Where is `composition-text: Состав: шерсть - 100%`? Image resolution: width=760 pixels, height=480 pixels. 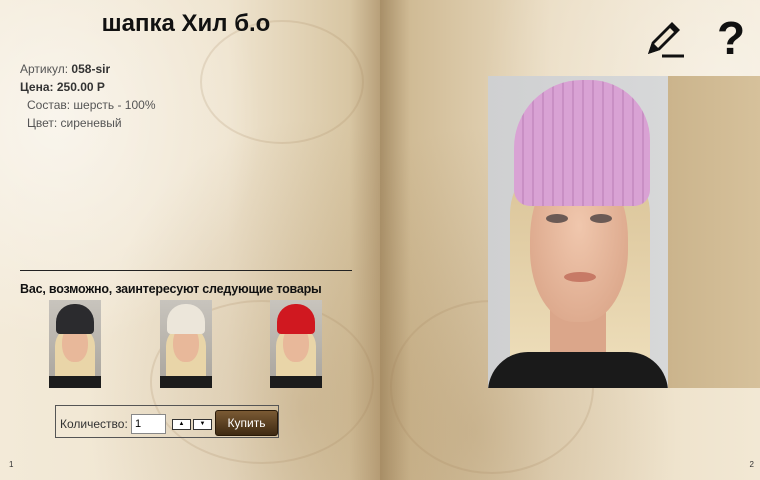 composition-text: Состав: шерсть - 100% is located at coordinates (91, 105).